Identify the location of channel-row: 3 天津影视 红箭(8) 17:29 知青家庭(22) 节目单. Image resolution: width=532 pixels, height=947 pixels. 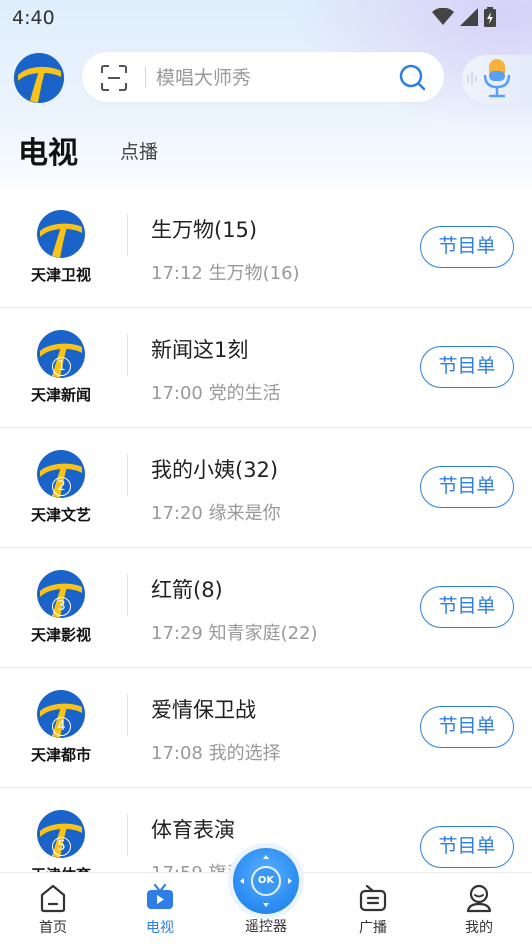
(266, 608).